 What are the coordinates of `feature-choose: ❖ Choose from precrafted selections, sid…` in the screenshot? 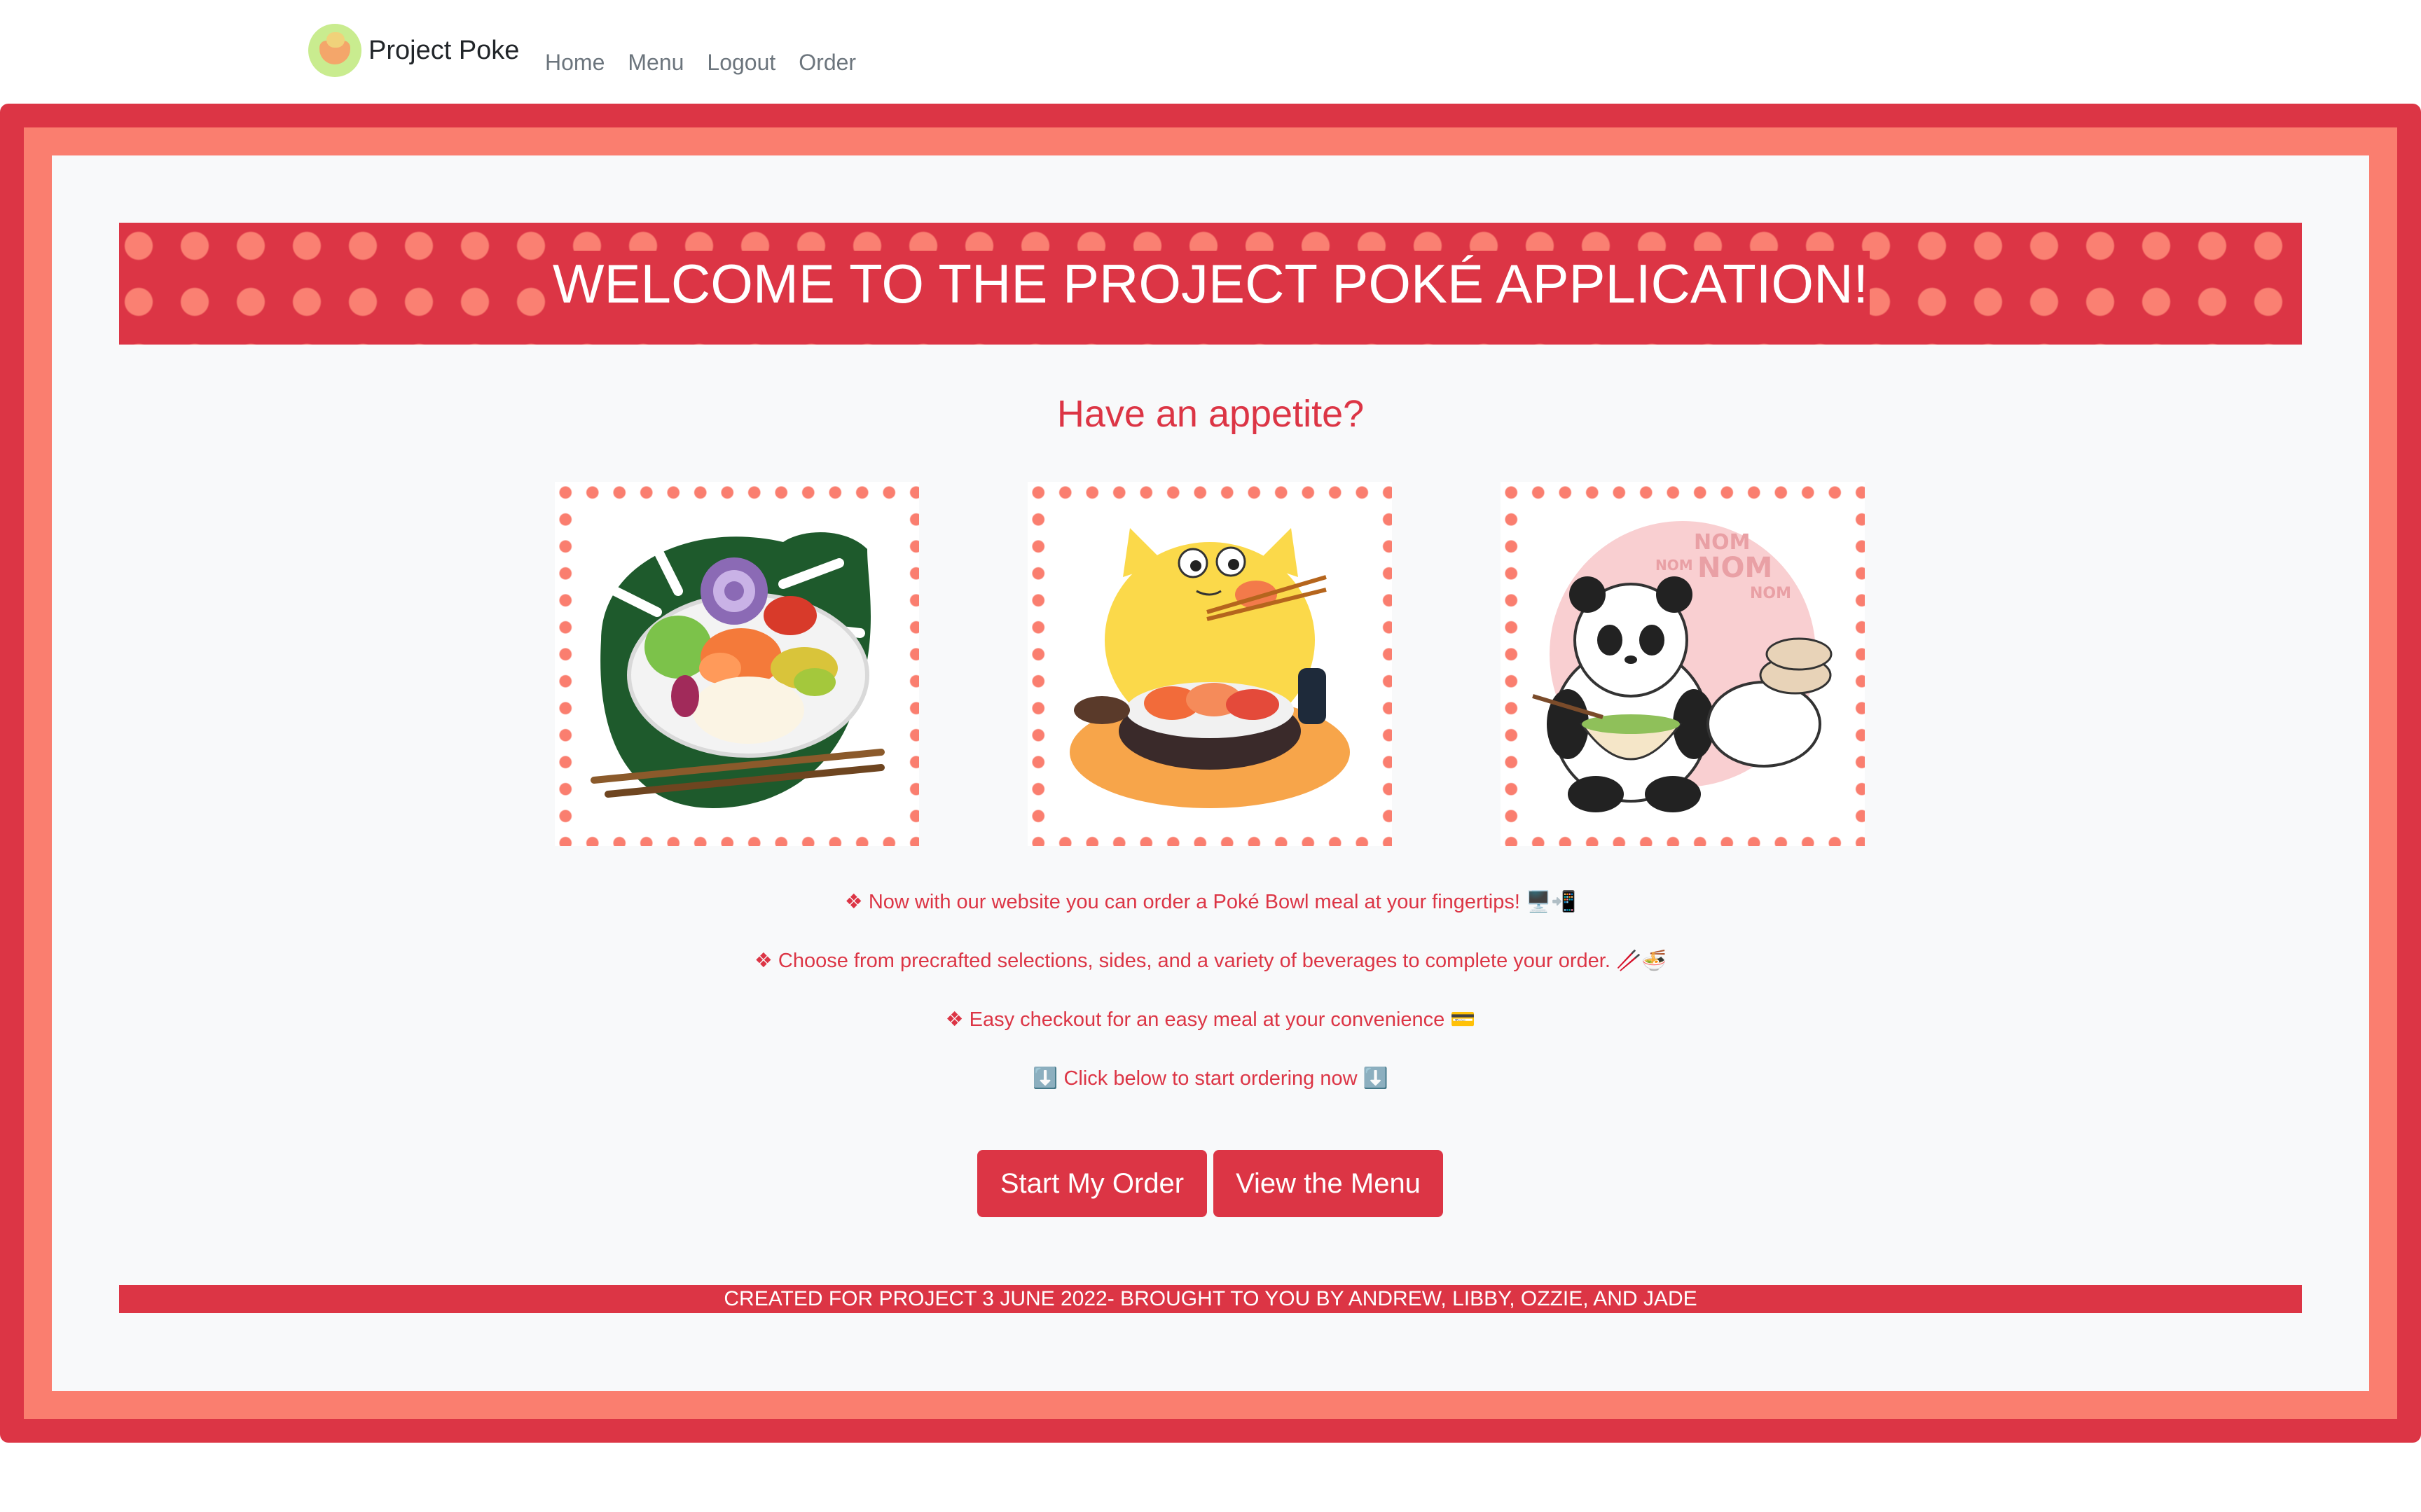 It's located at (1210, 961).